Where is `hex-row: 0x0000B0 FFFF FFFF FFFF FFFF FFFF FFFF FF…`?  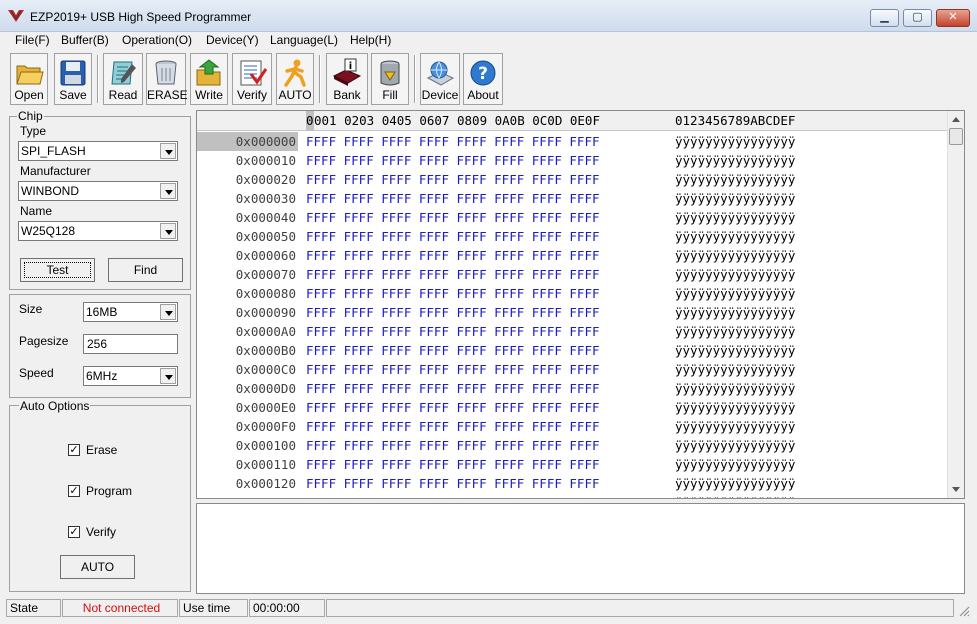
hex-row: 0x0000B0 FFFF FFFF FFFF FFFF FFFF FFFF FF… is located at coordinates (572, 350).